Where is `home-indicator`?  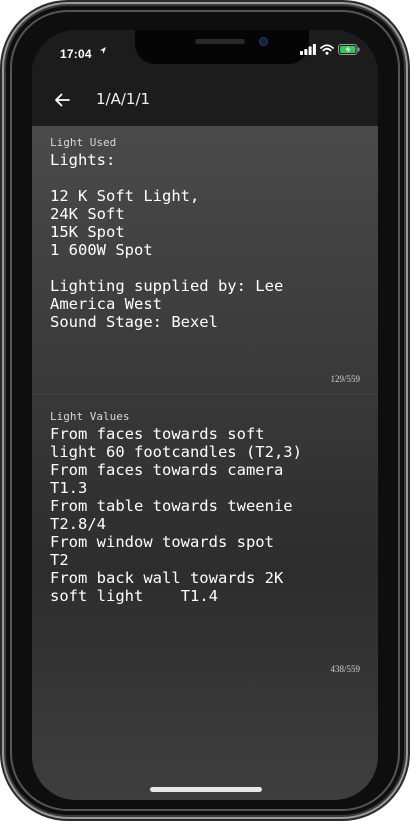 home-indicator is located at coordinates (206, 789).